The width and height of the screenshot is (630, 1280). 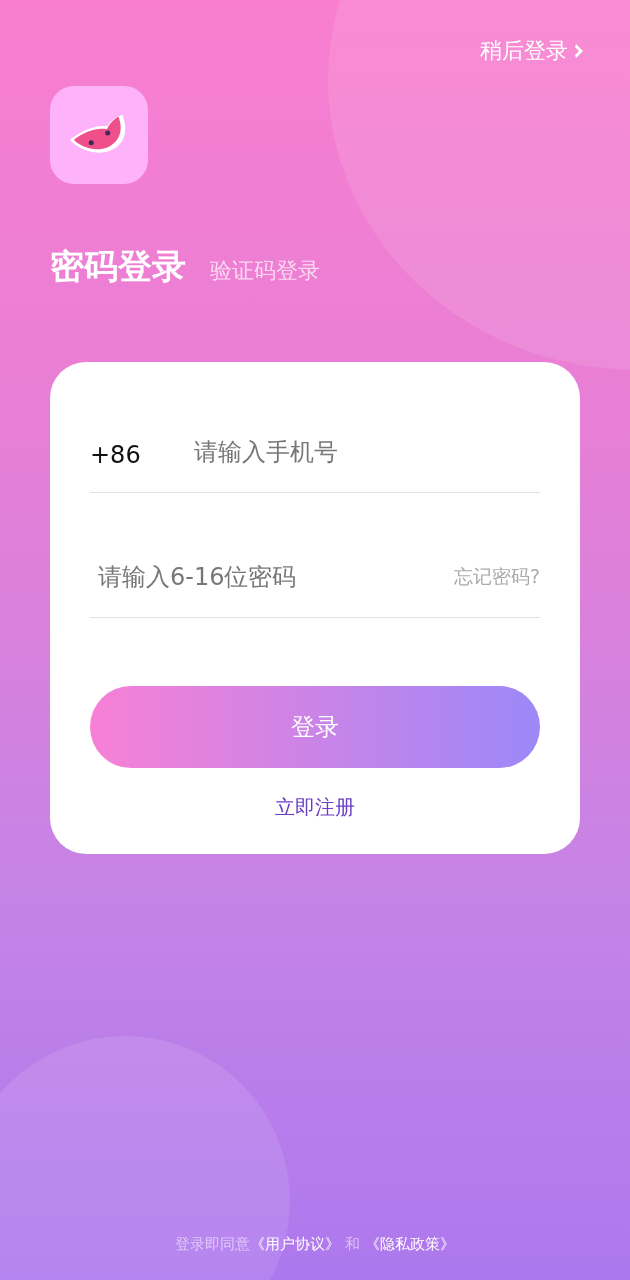 What do you see at coordinates (579, 51) in the screenshot?
I see `chevron-right-icon` at bounding box center [579, 51].